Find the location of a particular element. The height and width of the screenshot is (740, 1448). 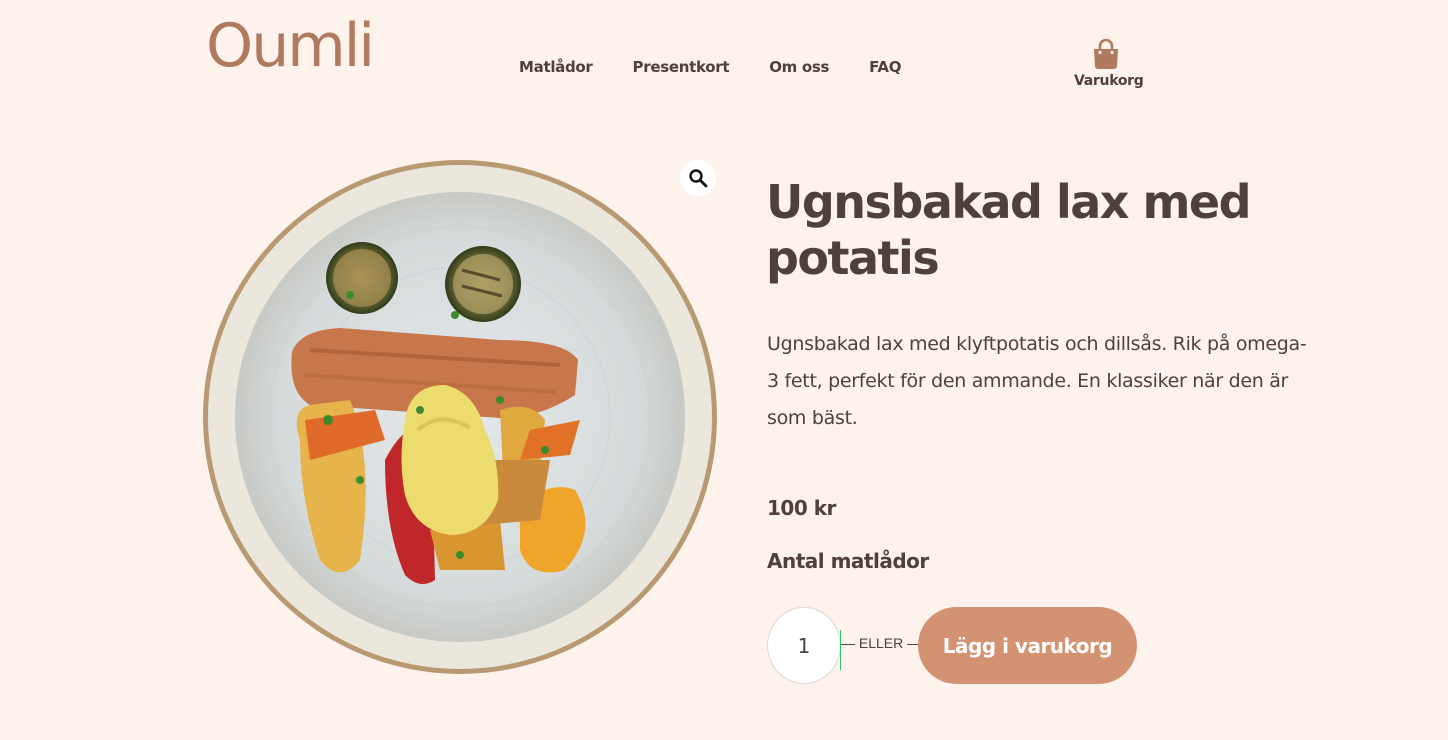

quantity-label: Antal matlådor is located at coordinates (848, 561).